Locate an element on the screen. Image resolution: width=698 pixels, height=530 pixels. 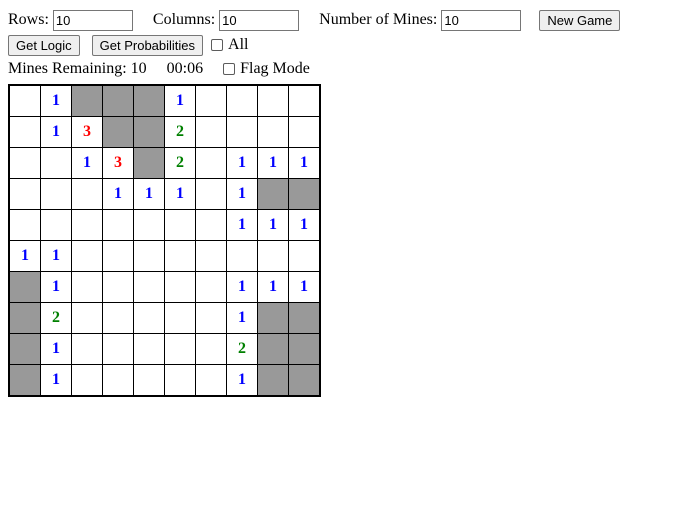
board-cell-r2-c7: 1 is located at coordinates (242, 163).